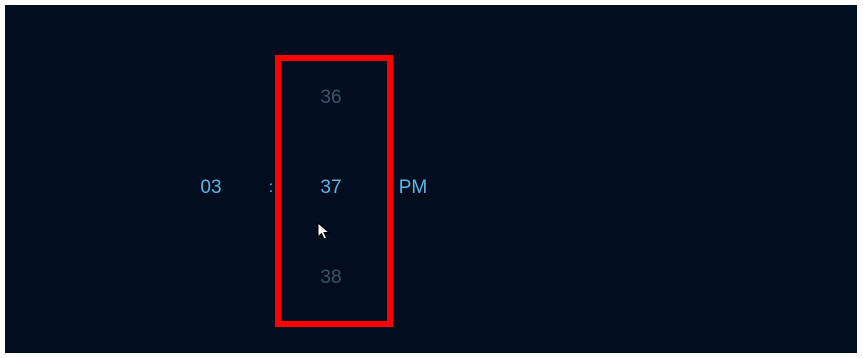 The width and height of the screenshot is (863, 358). I want to click on minute-next-option: 38, so click(330, 278).